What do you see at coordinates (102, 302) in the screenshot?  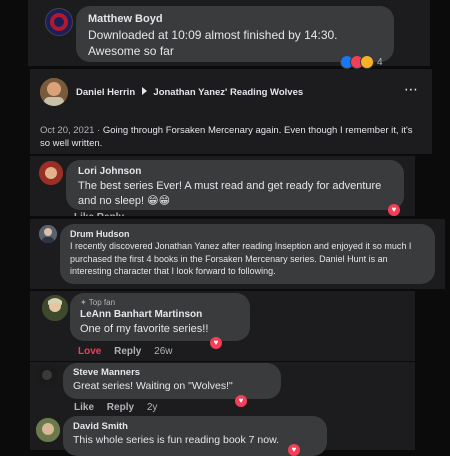 I see `top-fan-label: Top fan` at bounding box center [102, 302].